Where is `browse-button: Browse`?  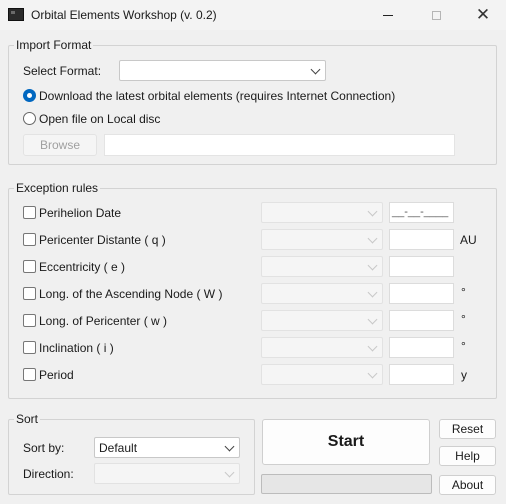 browse-button: Browse is located at coordinates (60, 145).